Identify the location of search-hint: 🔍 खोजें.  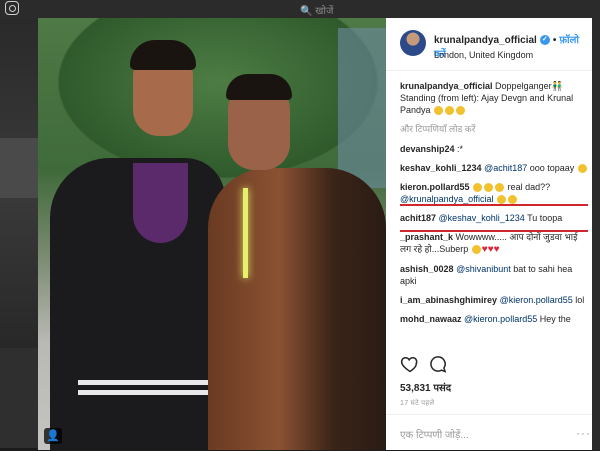
(316, 10).